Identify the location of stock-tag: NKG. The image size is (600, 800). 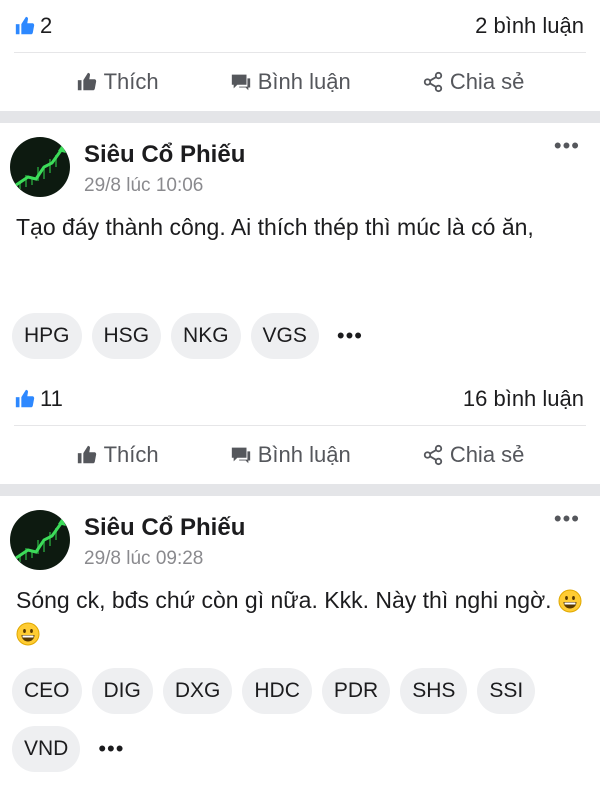
(206, 336).